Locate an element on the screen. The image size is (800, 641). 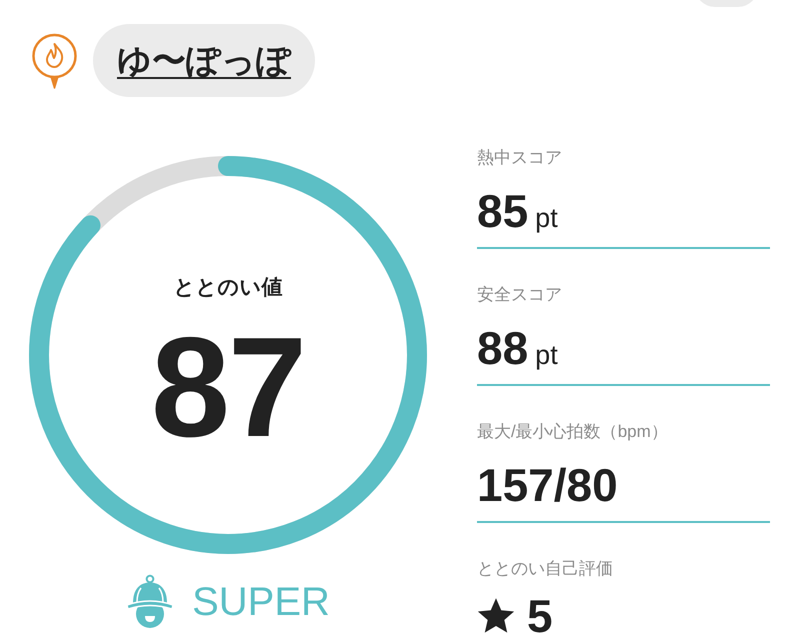
gauge-label: ととのい値 is located at coordinates (227, 288).